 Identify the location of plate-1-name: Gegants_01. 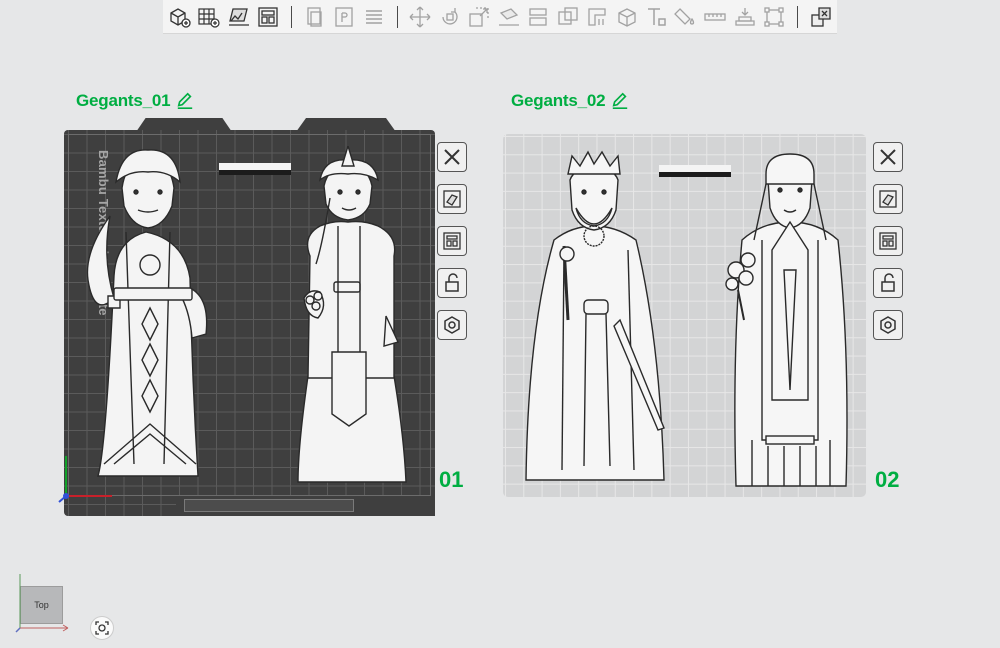
(123, 100).